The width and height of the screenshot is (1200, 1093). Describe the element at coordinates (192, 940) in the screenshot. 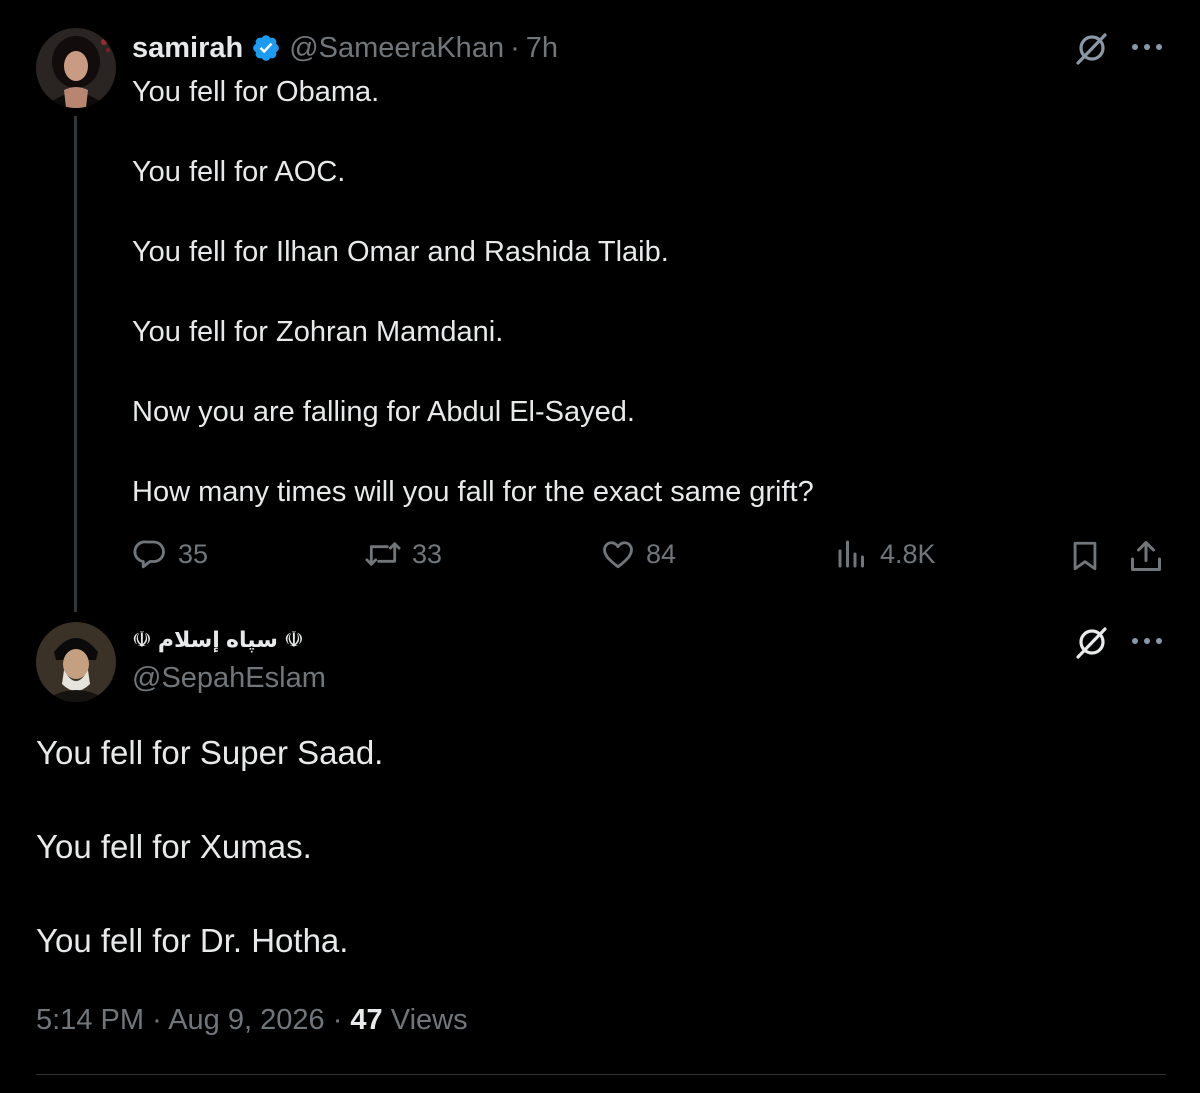

I see `reply-line: You fell for Dr. Hotha.` at that location.